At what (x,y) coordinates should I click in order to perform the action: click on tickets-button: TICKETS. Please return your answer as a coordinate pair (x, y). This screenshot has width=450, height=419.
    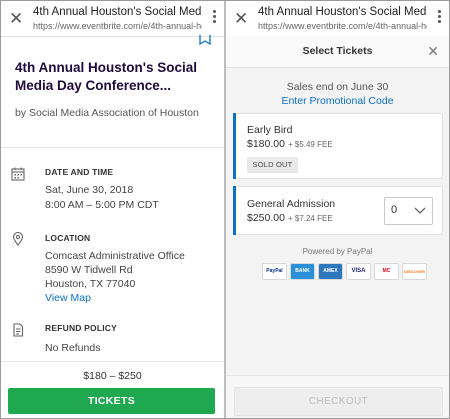
    Looking at the image, I should click on (111, 401).